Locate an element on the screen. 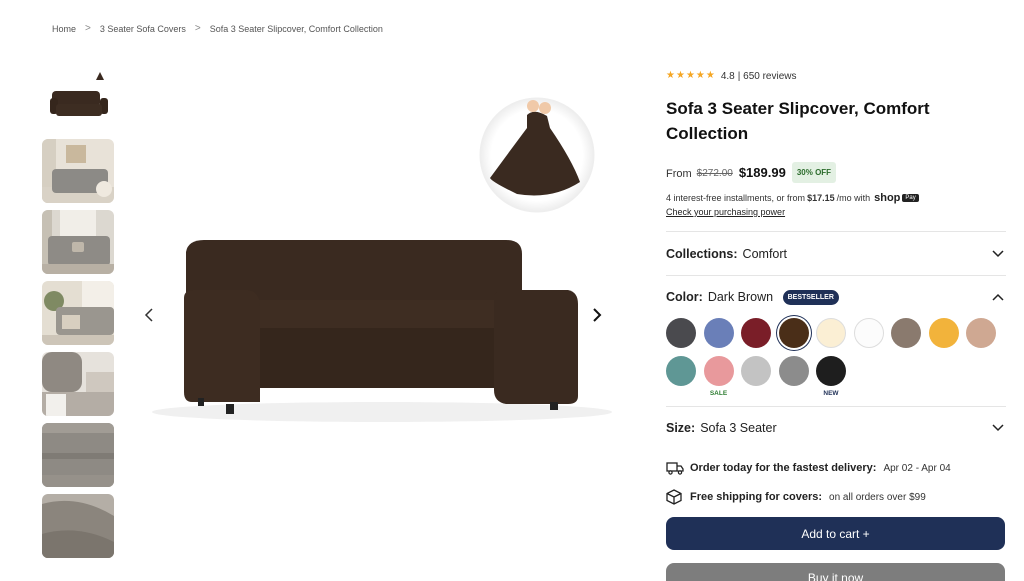 The height and width of the screenshot is (581, 1024). size-label: Size: Sofa 3 Seater is located at coordinates (721, 428).